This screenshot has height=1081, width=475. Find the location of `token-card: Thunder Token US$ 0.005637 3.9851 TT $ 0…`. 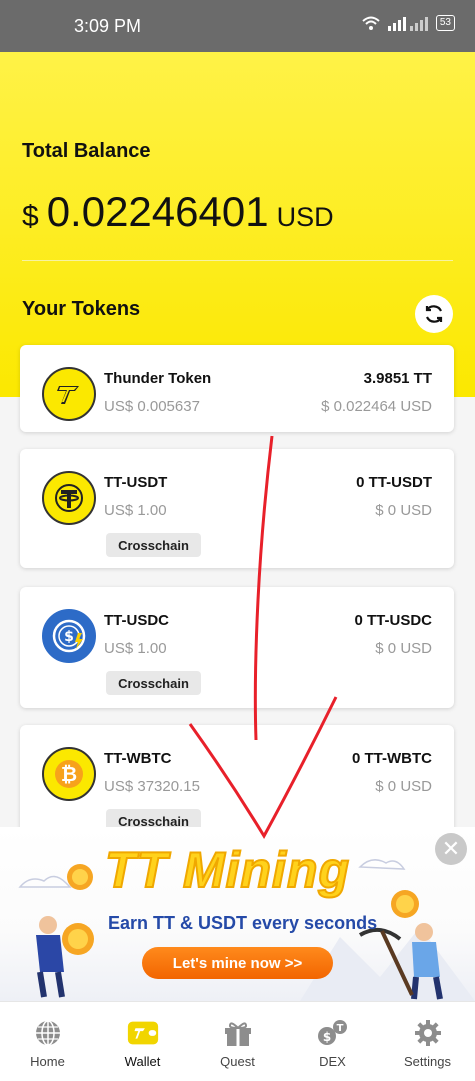

token-card: Thunder Token US$ 0.005637 3.9851 TT $ 0… is located at coordinates (237, 388).